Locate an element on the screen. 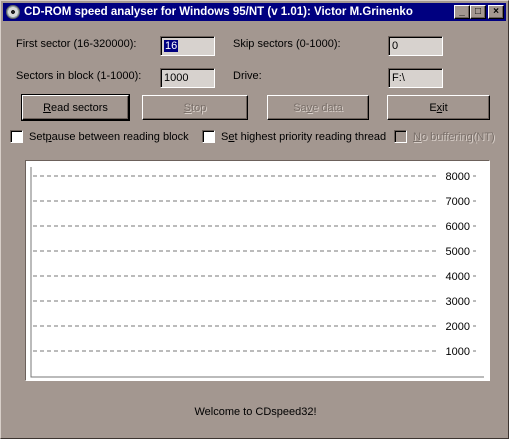 Image resolution: width=509 pixels, height=439 pixels. read-sectors-button: Read sectors is located at coordinates (75, 107).